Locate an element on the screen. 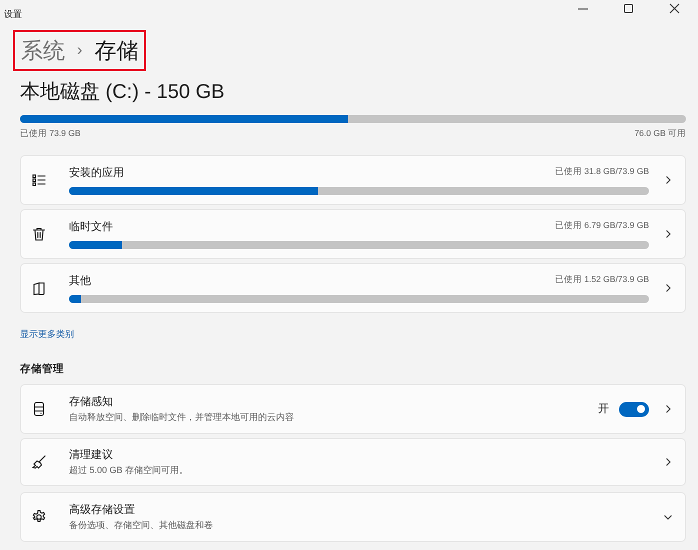 The height and width of the screenshot is (550, 698). trash-icon is located at coordinates (39, 234).